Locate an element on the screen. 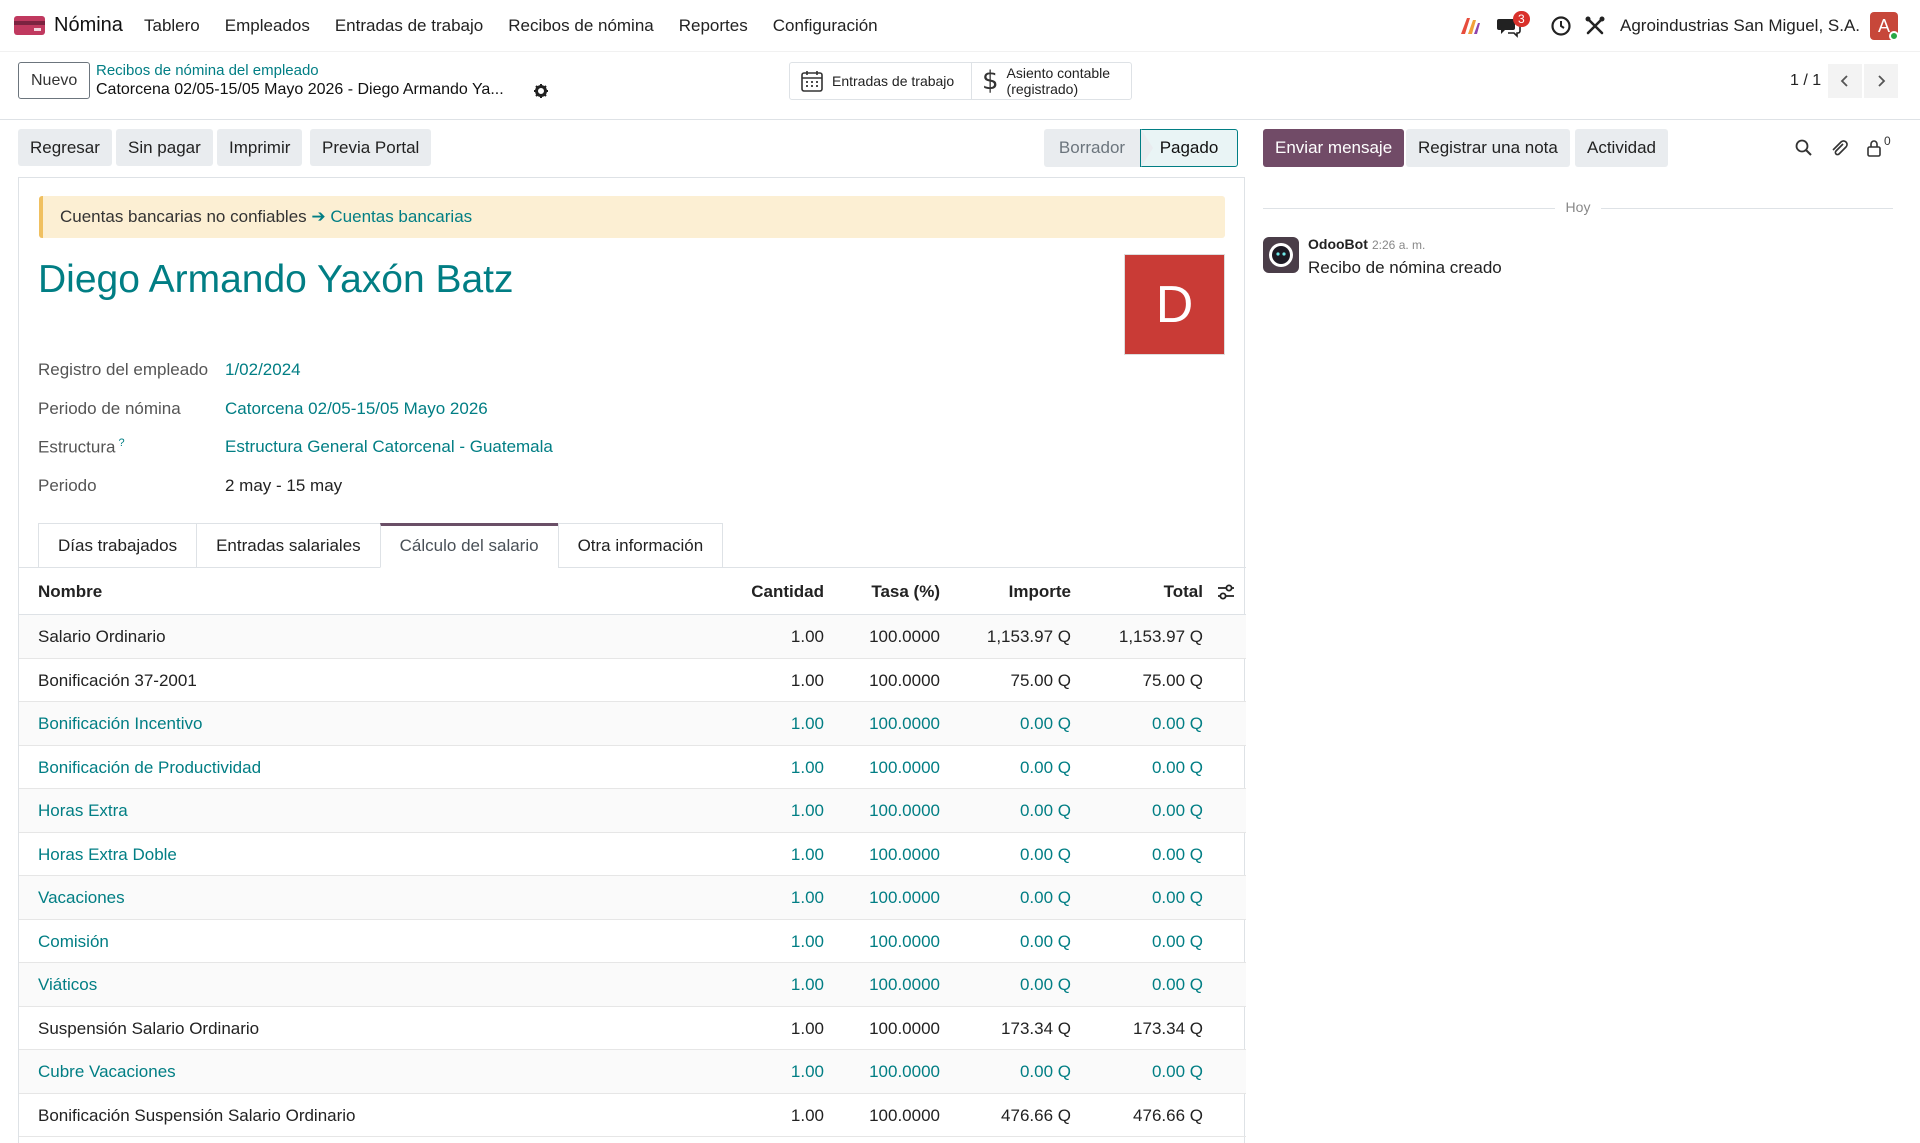 Image resolution: width=1920 pixels, height=1143 pixels. company-switcher: Agroindustrias San Miguel, S.A. is located at coordinates (1740, 26).